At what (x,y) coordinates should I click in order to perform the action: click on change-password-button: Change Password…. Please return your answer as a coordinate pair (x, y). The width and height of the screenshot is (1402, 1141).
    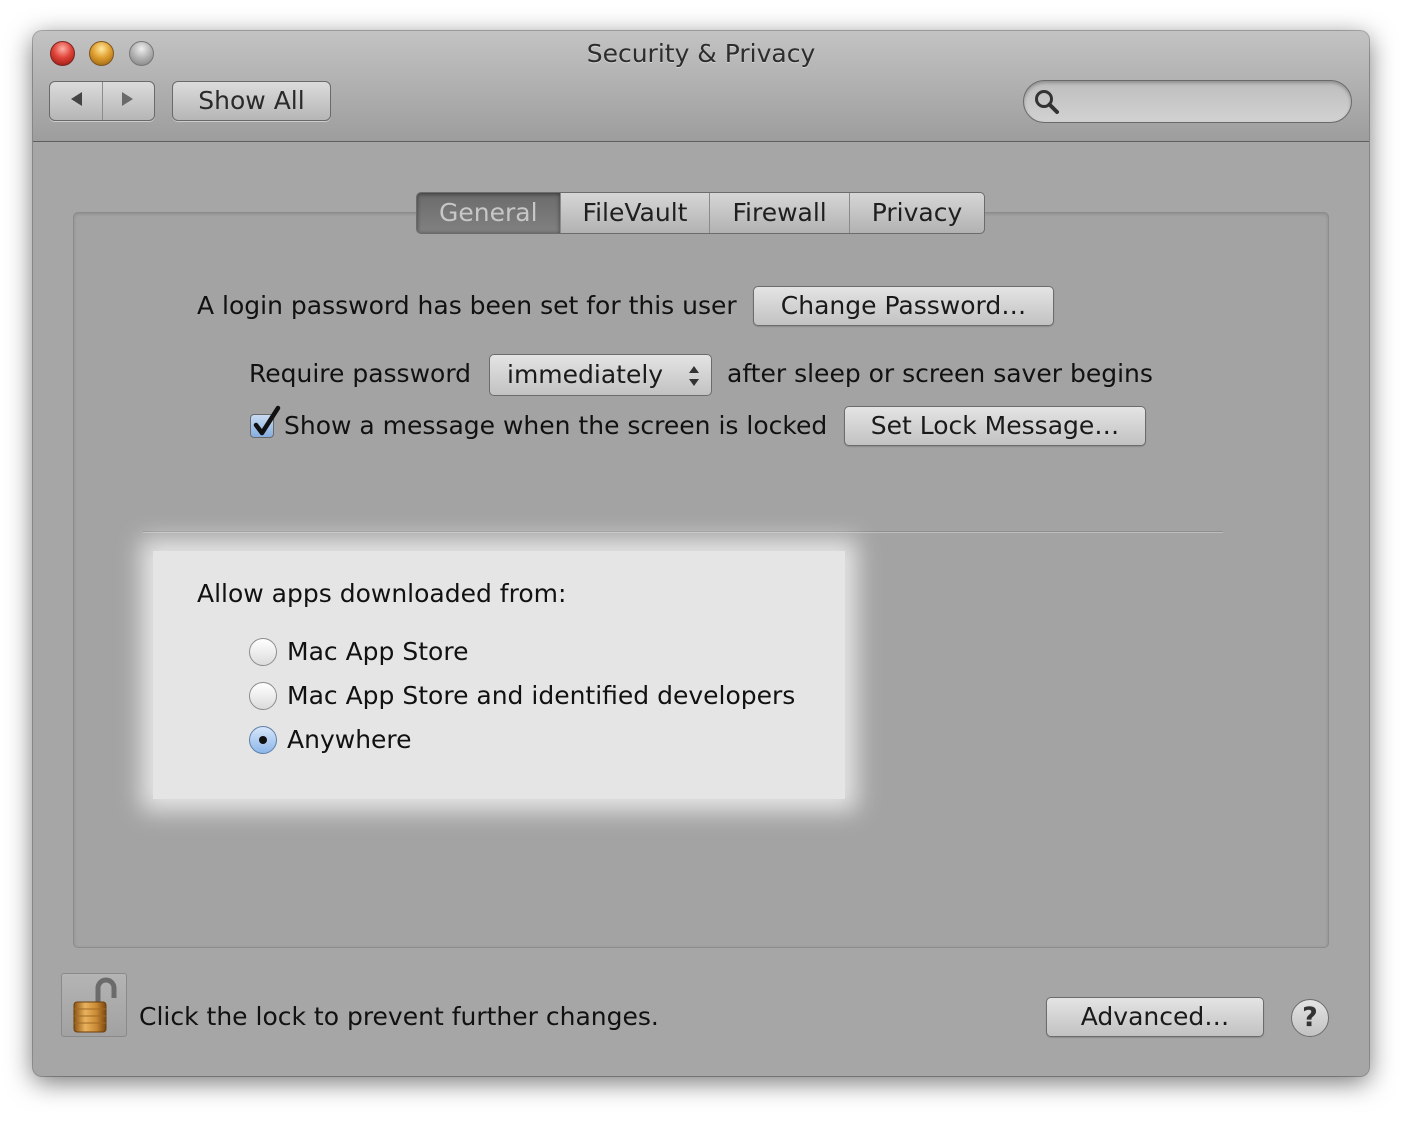
    Looking at the image, I should click on (903, 306).